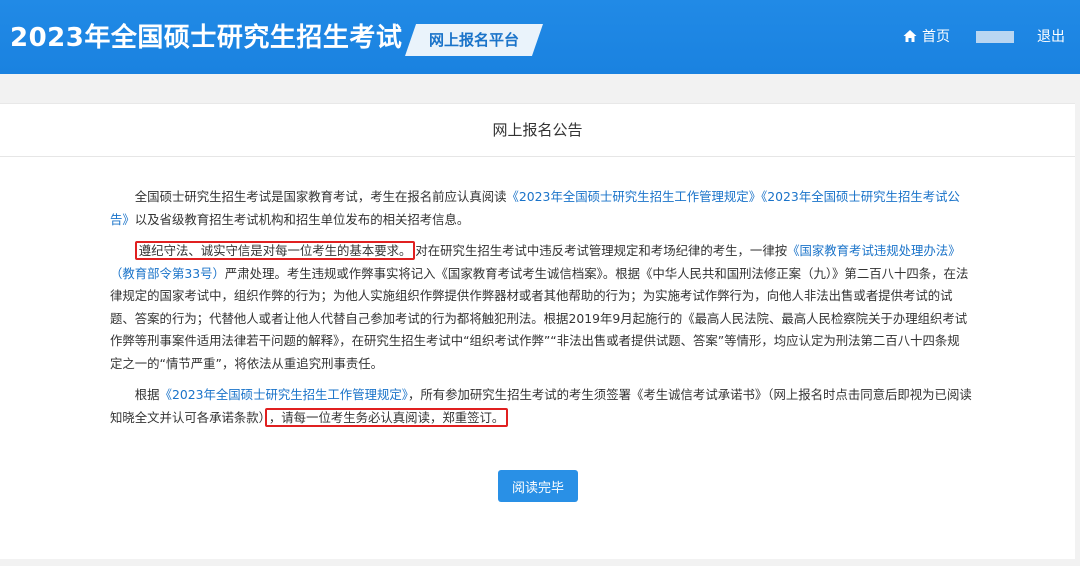  I want to click on link-management-rules-2: 《2023年全国硕士研究生招生工作管理规定》, so click(284, 394).